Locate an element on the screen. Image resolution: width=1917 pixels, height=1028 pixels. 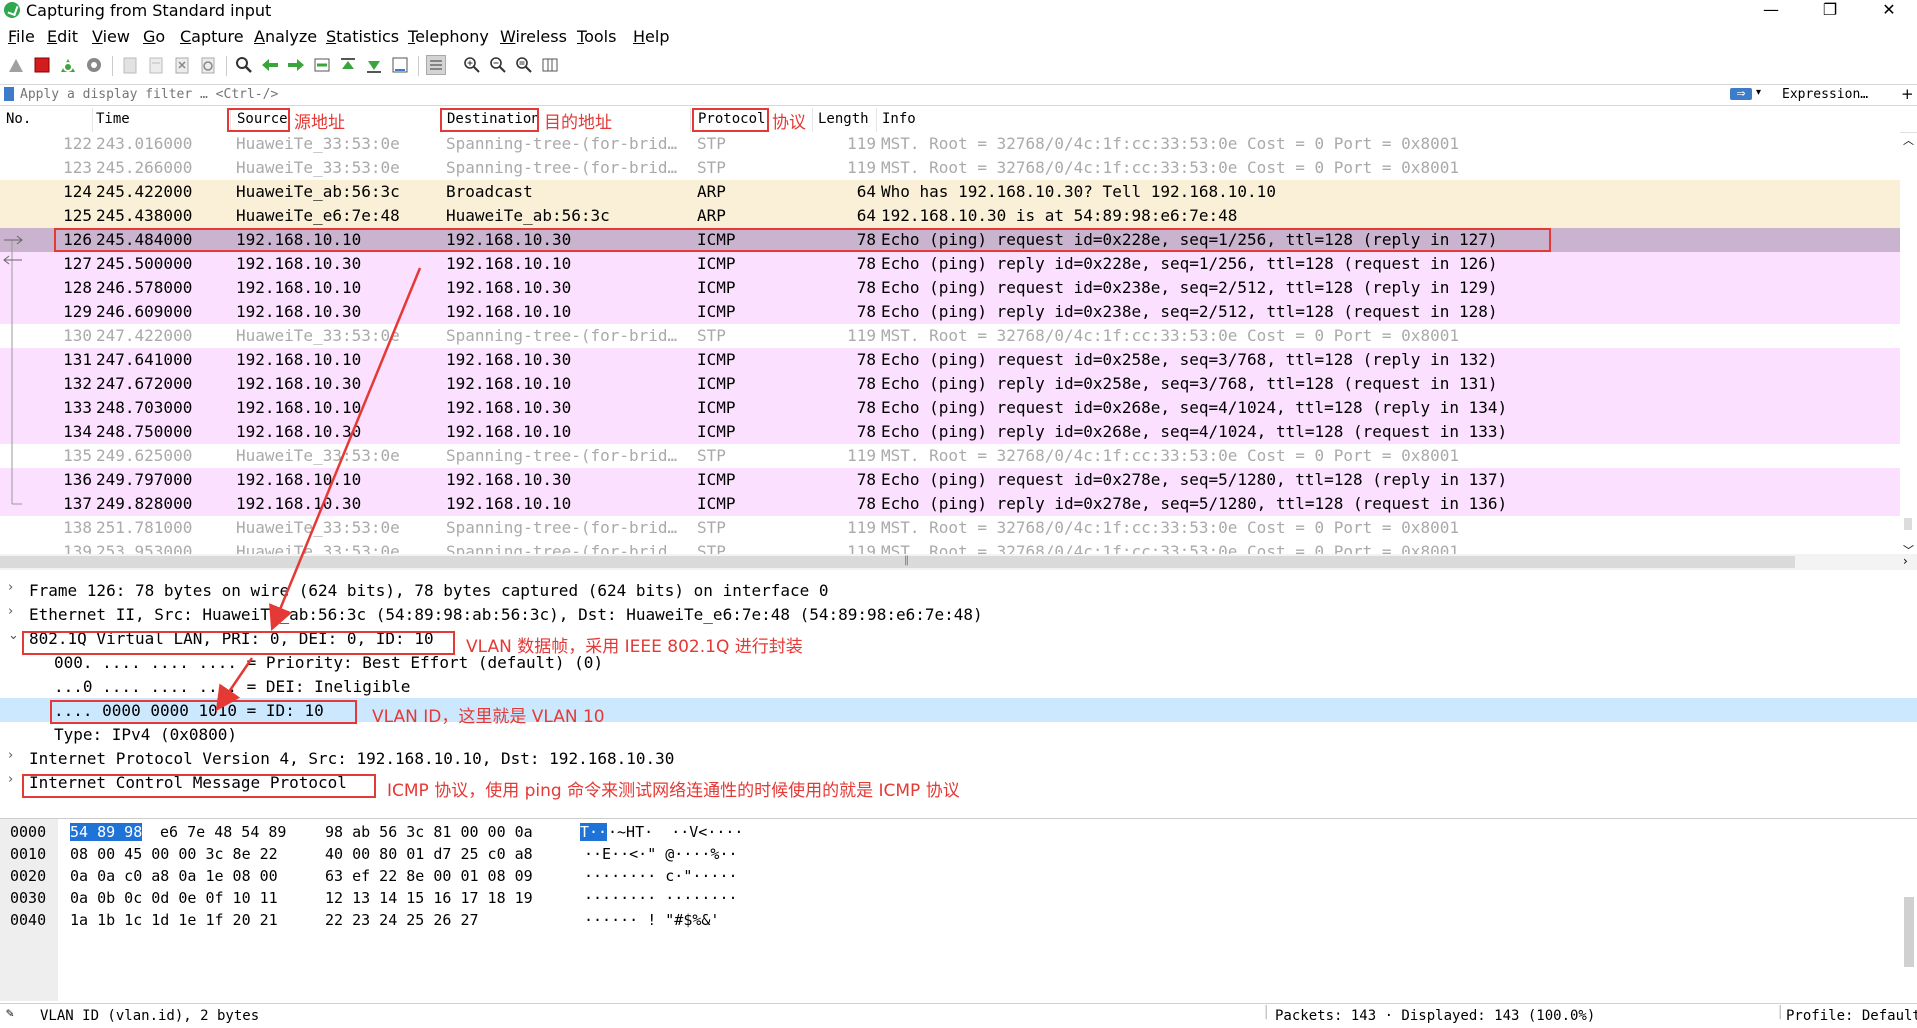
status-packets: Packets: 143 · Displayed: 143 (100.0%) is located at coordinates (1435, 1016).